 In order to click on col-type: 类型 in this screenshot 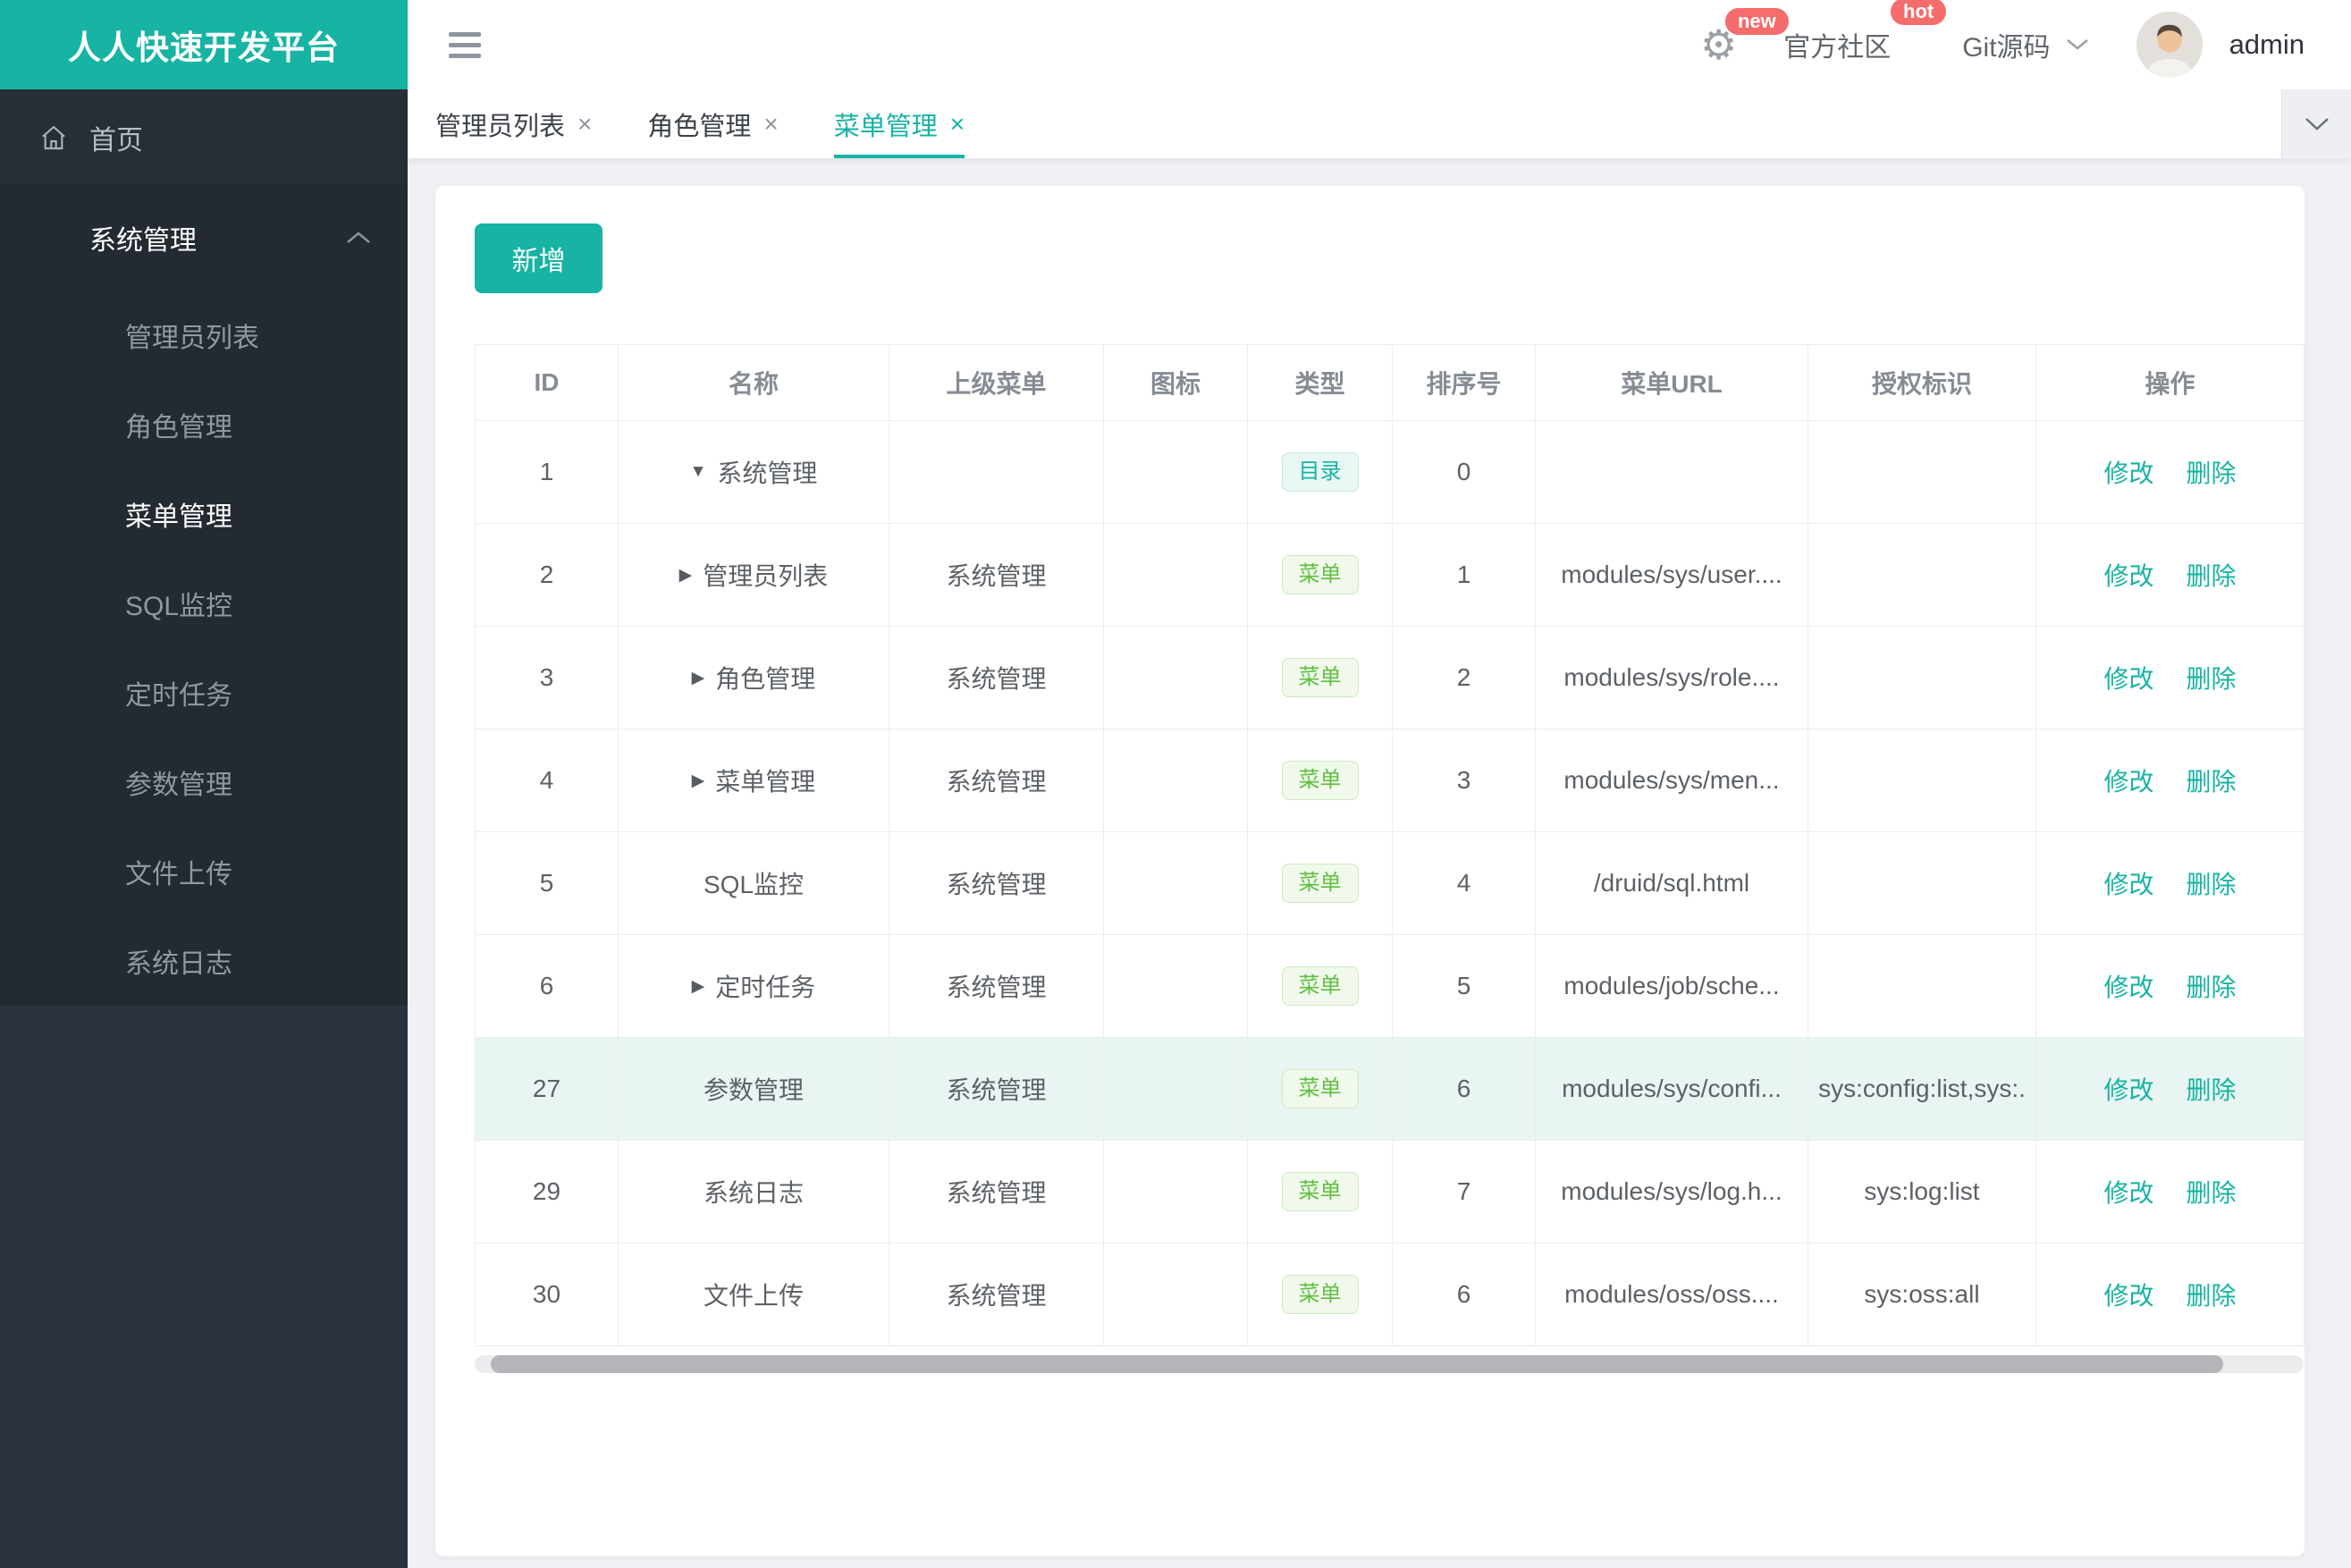, I will do `click(1320, 382)`.